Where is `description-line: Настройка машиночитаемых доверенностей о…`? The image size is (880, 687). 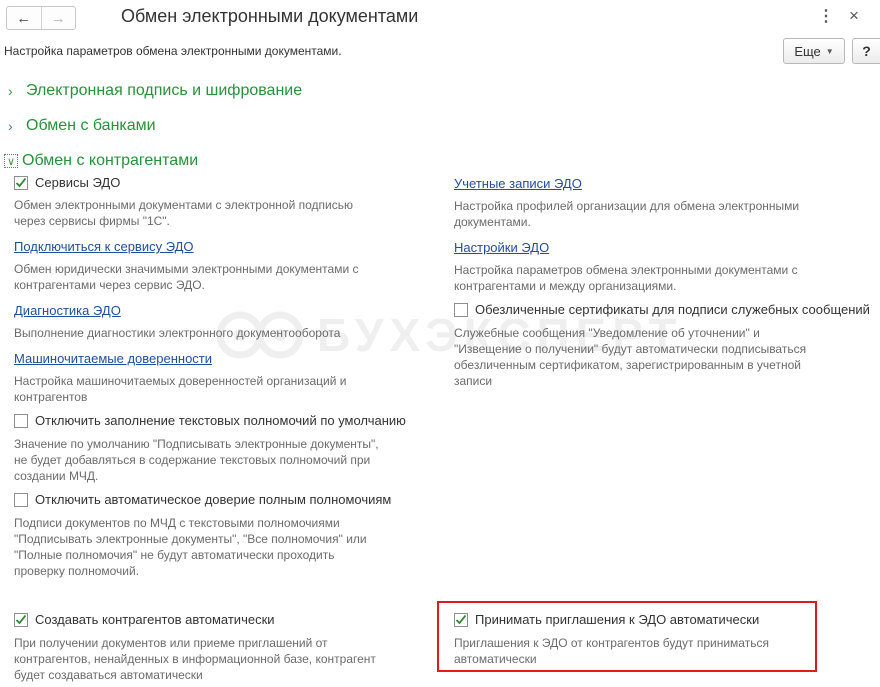 description-line: Настройка машиночитаемых доверенностей о… is located at coordinates (180, 381).